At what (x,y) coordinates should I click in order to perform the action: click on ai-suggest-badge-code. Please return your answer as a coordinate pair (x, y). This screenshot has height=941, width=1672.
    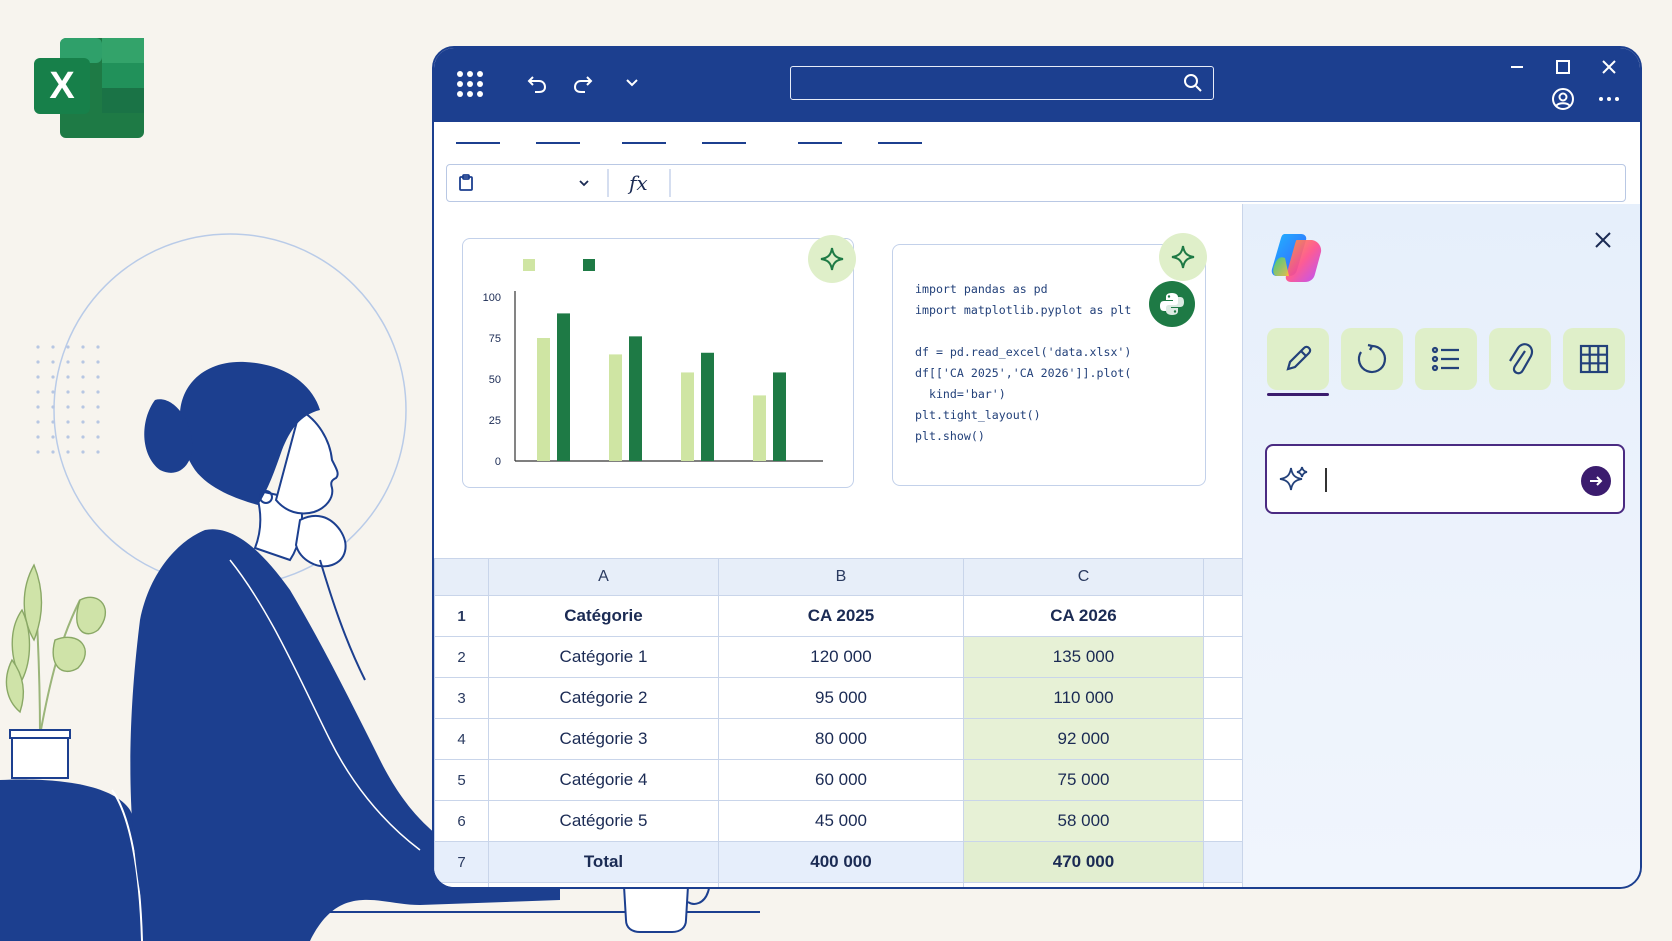
    Looking at the image, I should click on (1183, 257).